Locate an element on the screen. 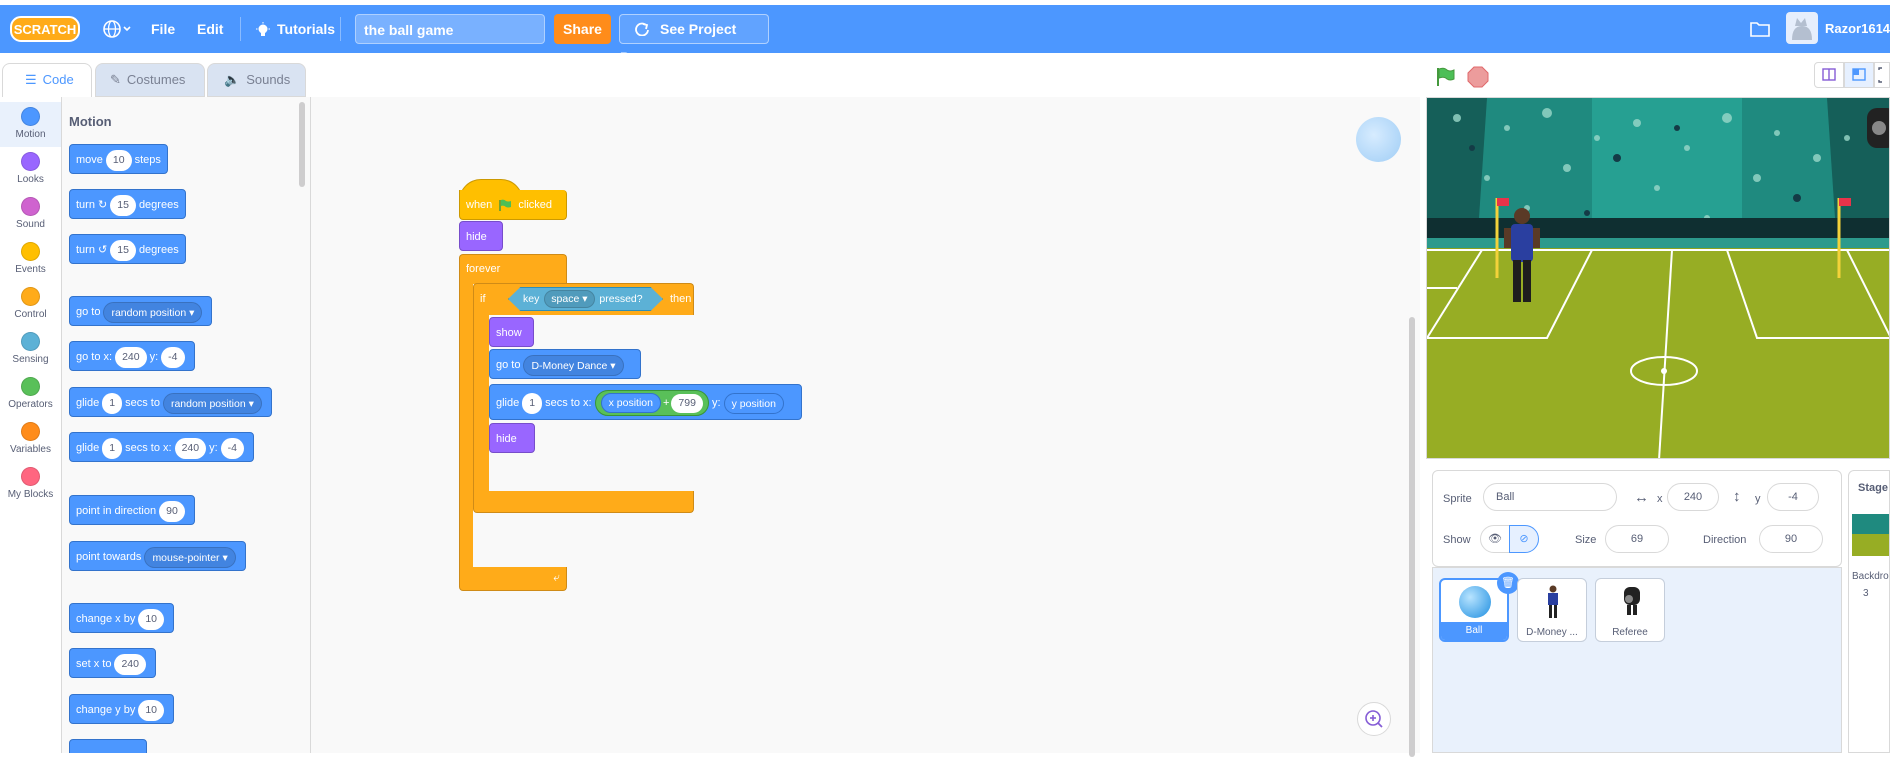 The image size is (1890, 757). block-point-in-direction: point in direction 90 is located at coordinates (132, 510).